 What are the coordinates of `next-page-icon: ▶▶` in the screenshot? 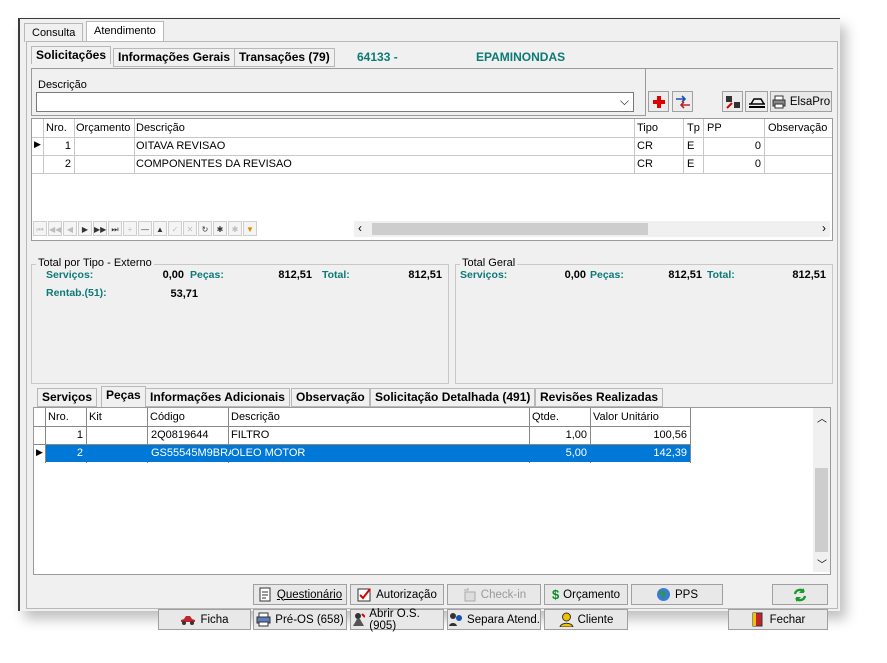 It's located at (100, 228).